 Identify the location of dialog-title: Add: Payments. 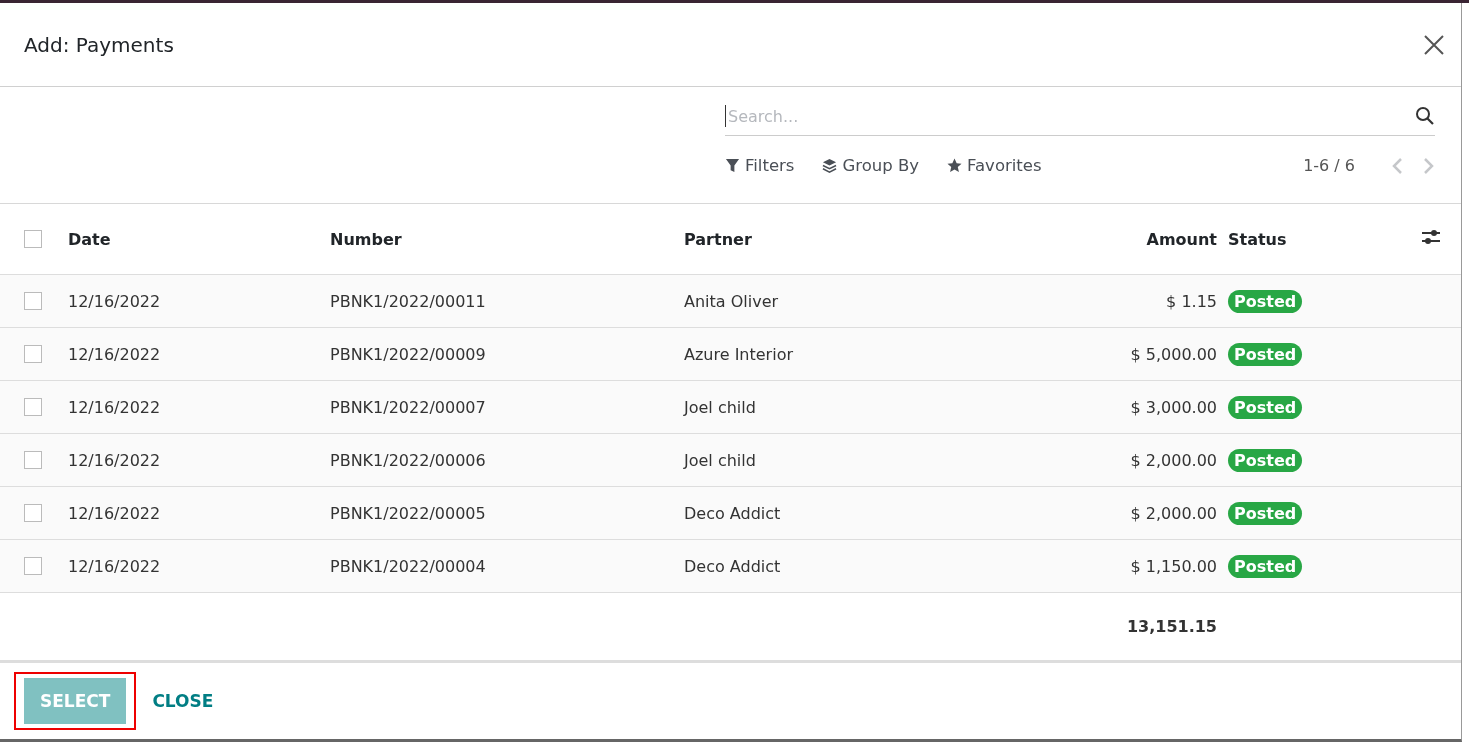
(99, 44).